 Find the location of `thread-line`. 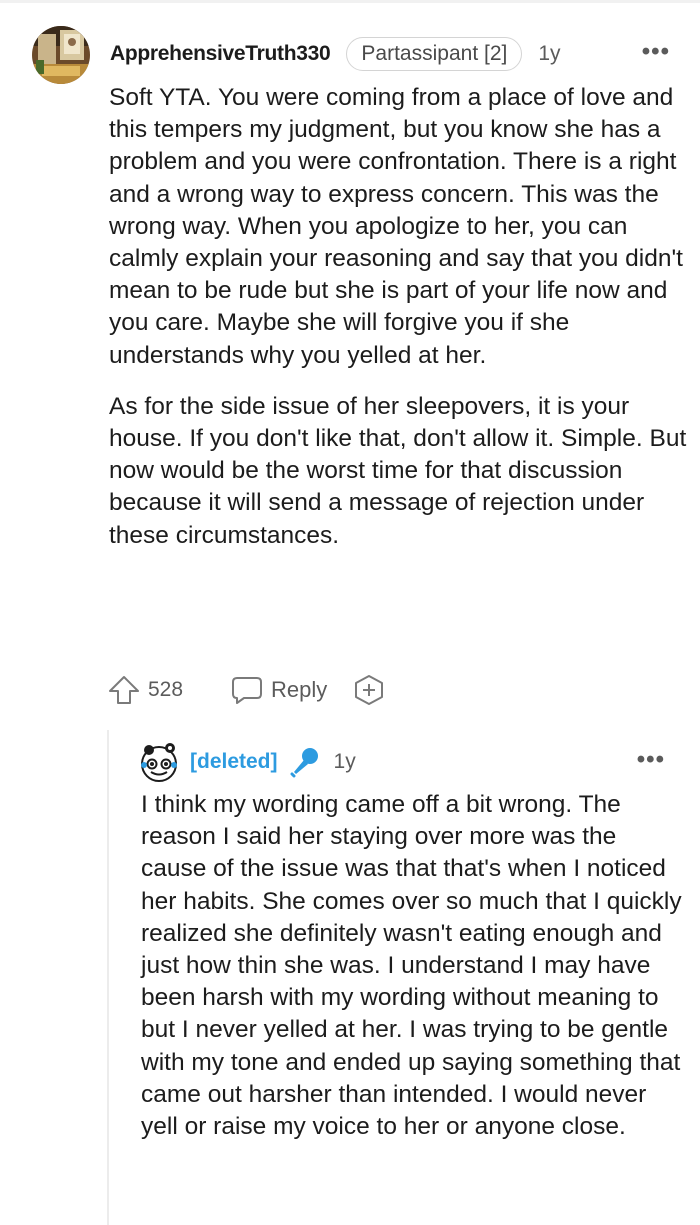

thread-line is located at coordinates (108, 977).